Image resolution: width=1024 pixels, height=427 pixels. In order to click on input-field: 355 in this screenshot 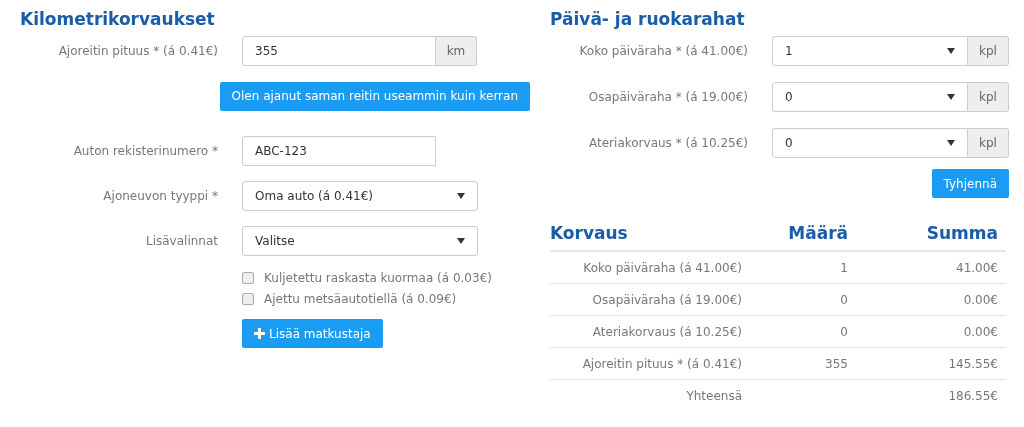, I will do `click(339, 51)`.